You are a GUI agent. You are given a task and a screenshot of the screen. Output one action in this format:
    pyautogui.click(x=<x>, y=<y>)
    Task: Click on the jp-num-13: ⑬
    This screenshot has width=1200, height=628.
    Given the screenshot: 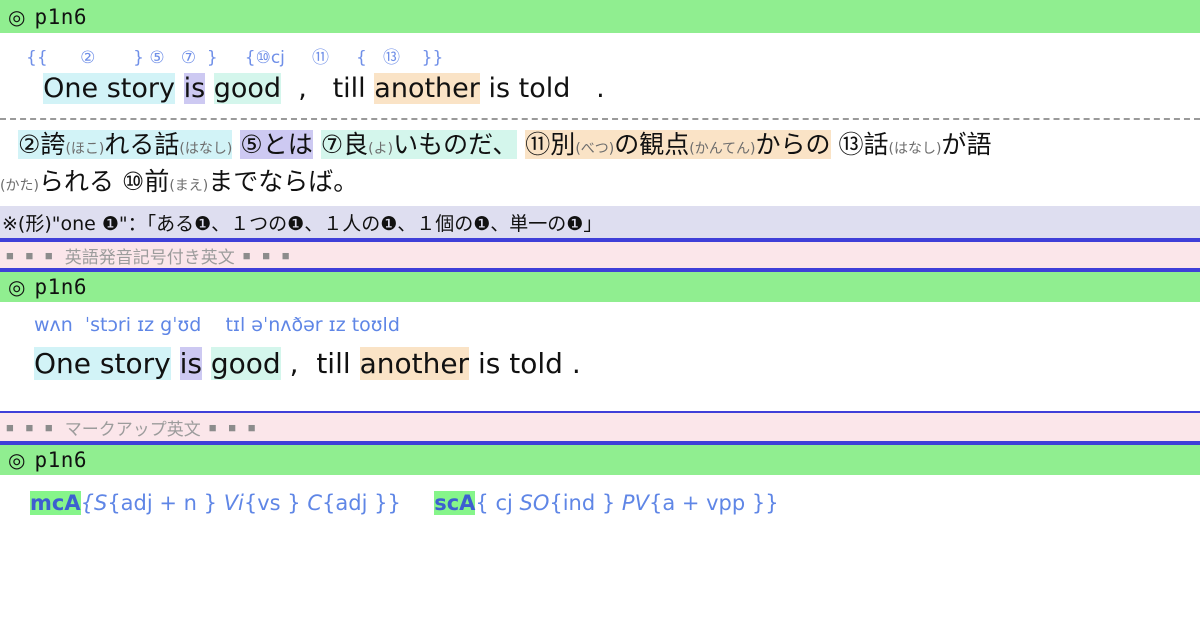 What is the action you would take?
    pyautogui.click(x=851, y=145)
    